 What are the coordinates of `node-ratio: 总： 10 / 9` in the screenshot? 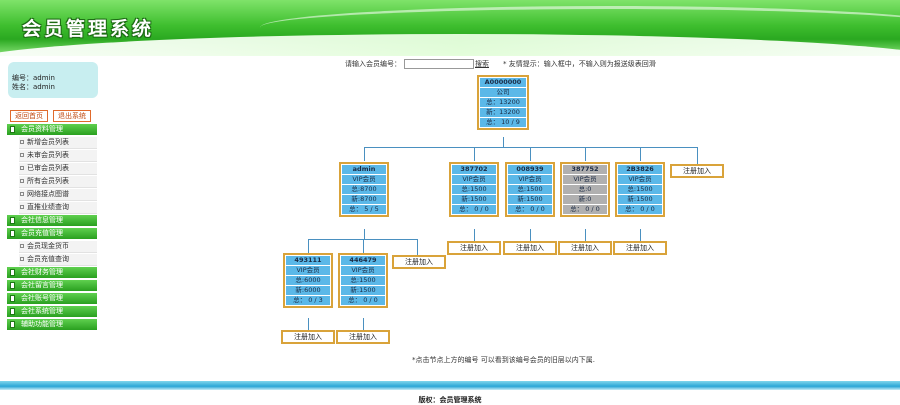 It's located at (503, 122).